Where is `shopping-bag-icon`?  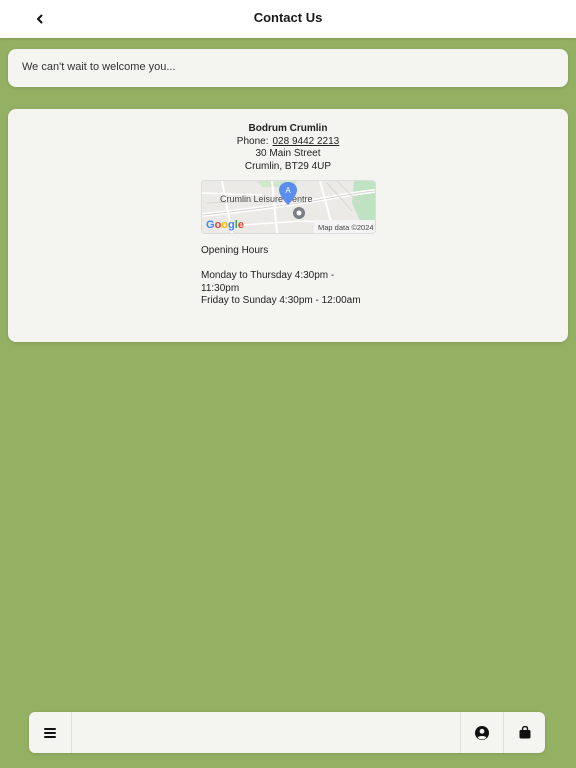 shopping-bag-icon is located at coordinates (525, 732).